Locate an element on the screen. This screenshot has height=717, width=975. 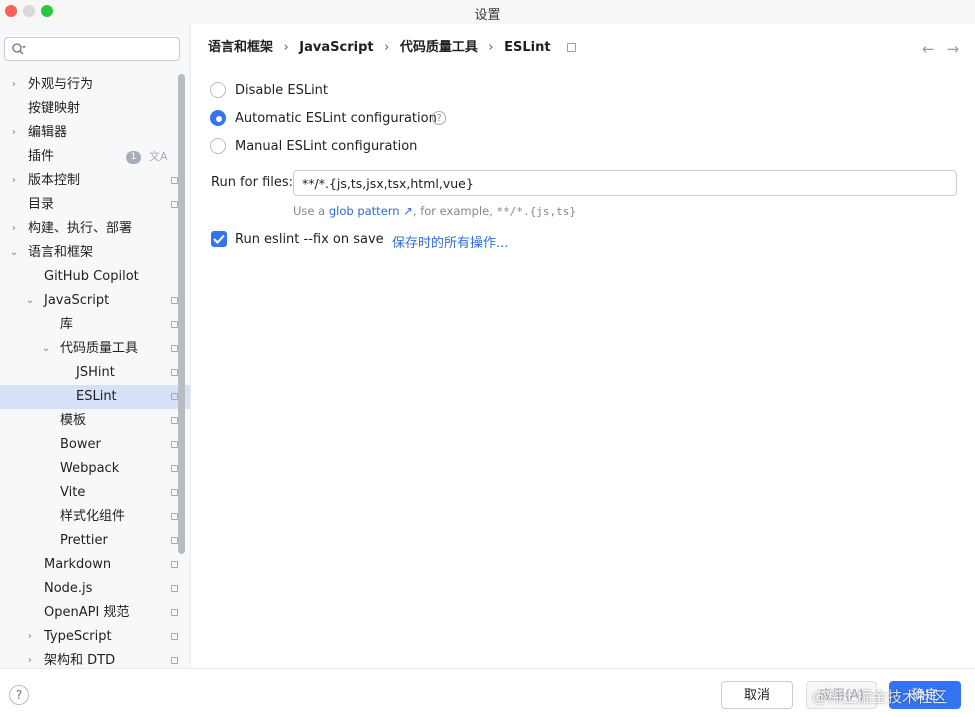
sidebar-item-openapi: OpenAPI 规范 is located at coordinates (95, 613).